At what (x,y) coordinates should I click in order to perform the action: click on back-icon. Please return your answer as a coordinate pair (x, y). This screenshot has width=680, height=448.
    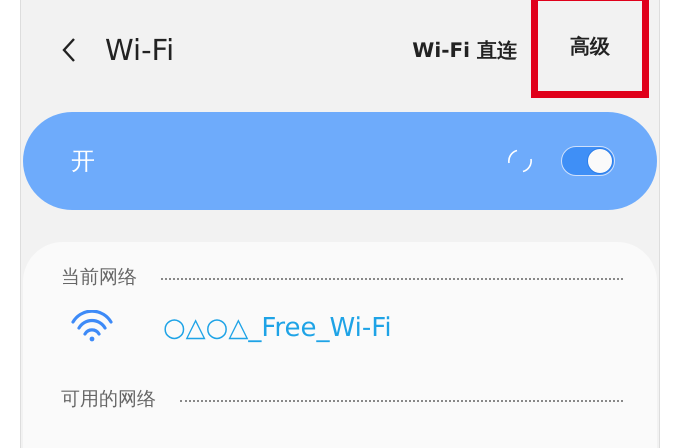
    Looking at the image, I should click on (69, 50).